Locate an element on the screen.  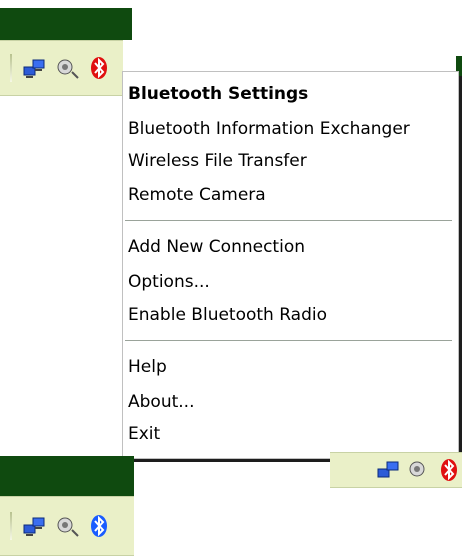
menu-item-enable-bluetooth-radio: Enable Bluetooth Radio is located at coordinates (227, 315).